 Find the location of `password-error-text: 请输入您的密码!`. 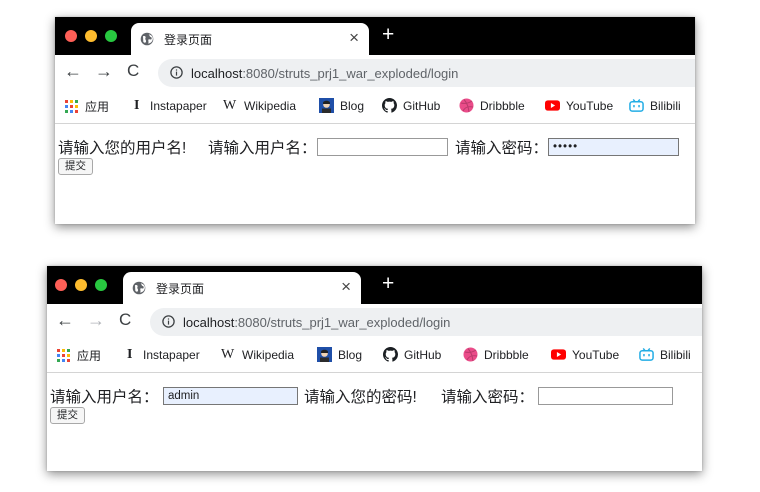

password-error-text: 请输入您的密码! is located at coordinates (360, 397).